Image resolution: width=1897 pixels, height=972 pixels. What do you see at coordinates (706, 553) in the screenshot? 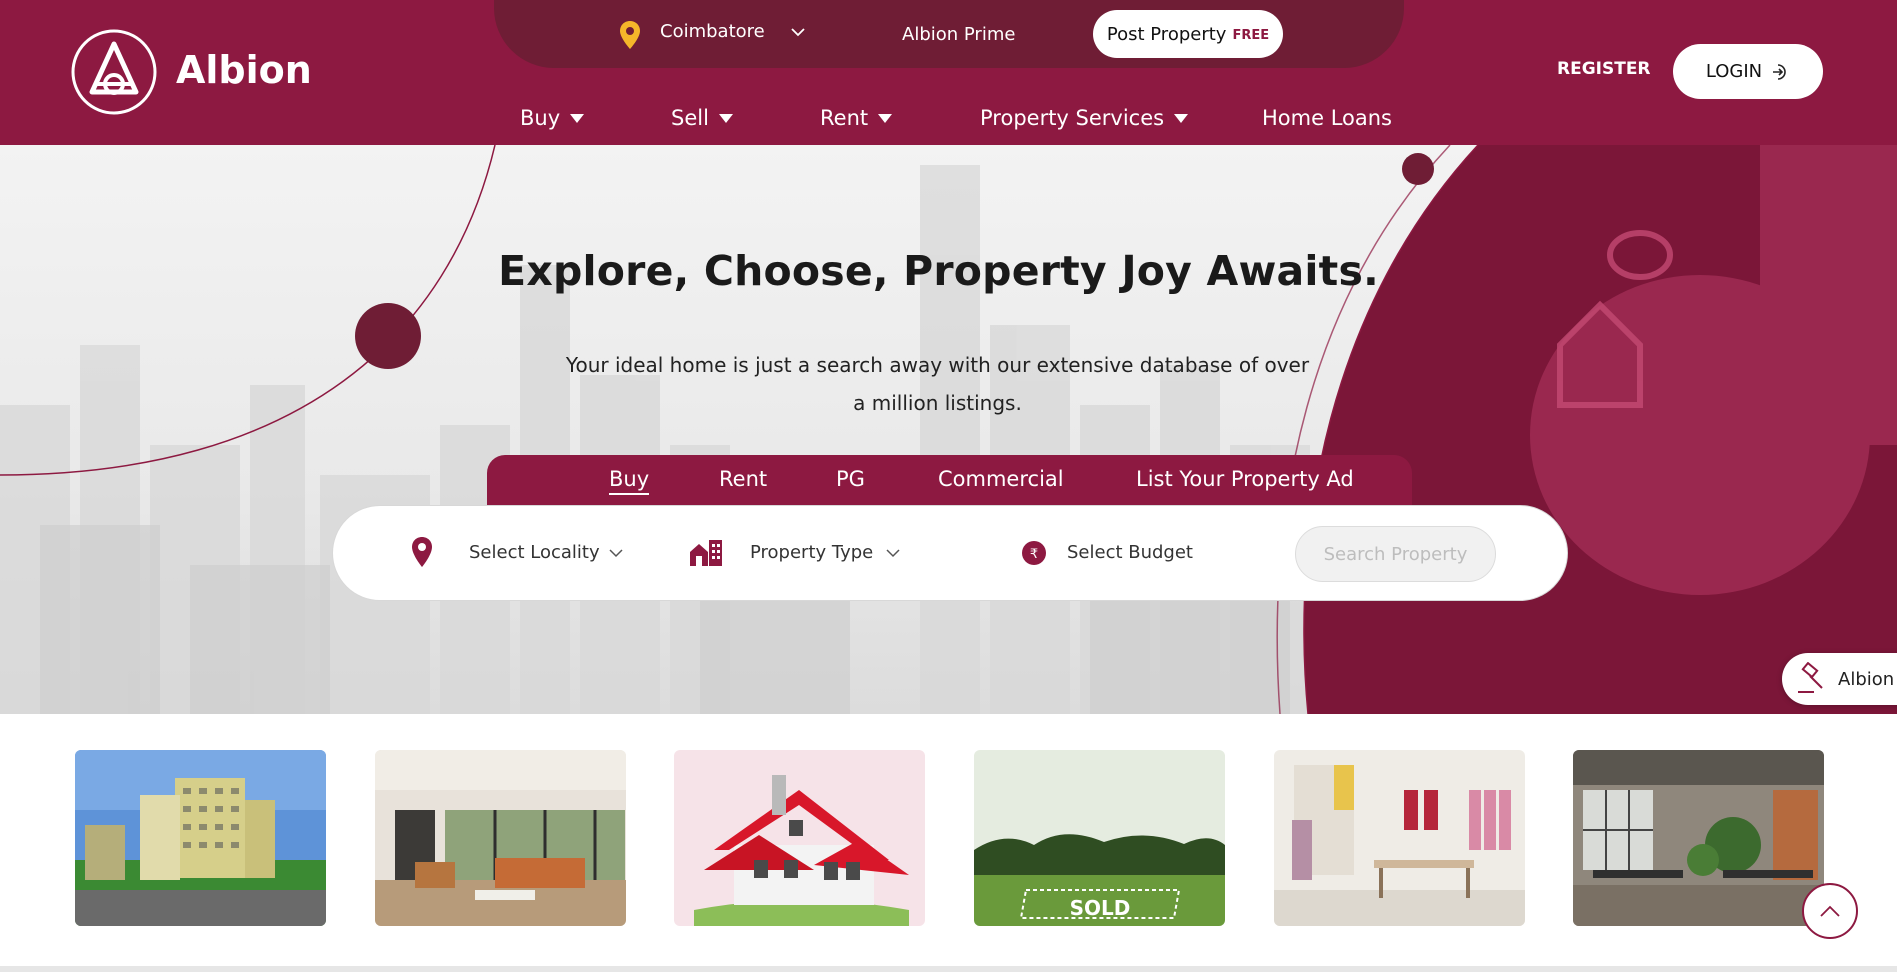
I see `building-icon` at bounding box center [706, 553].